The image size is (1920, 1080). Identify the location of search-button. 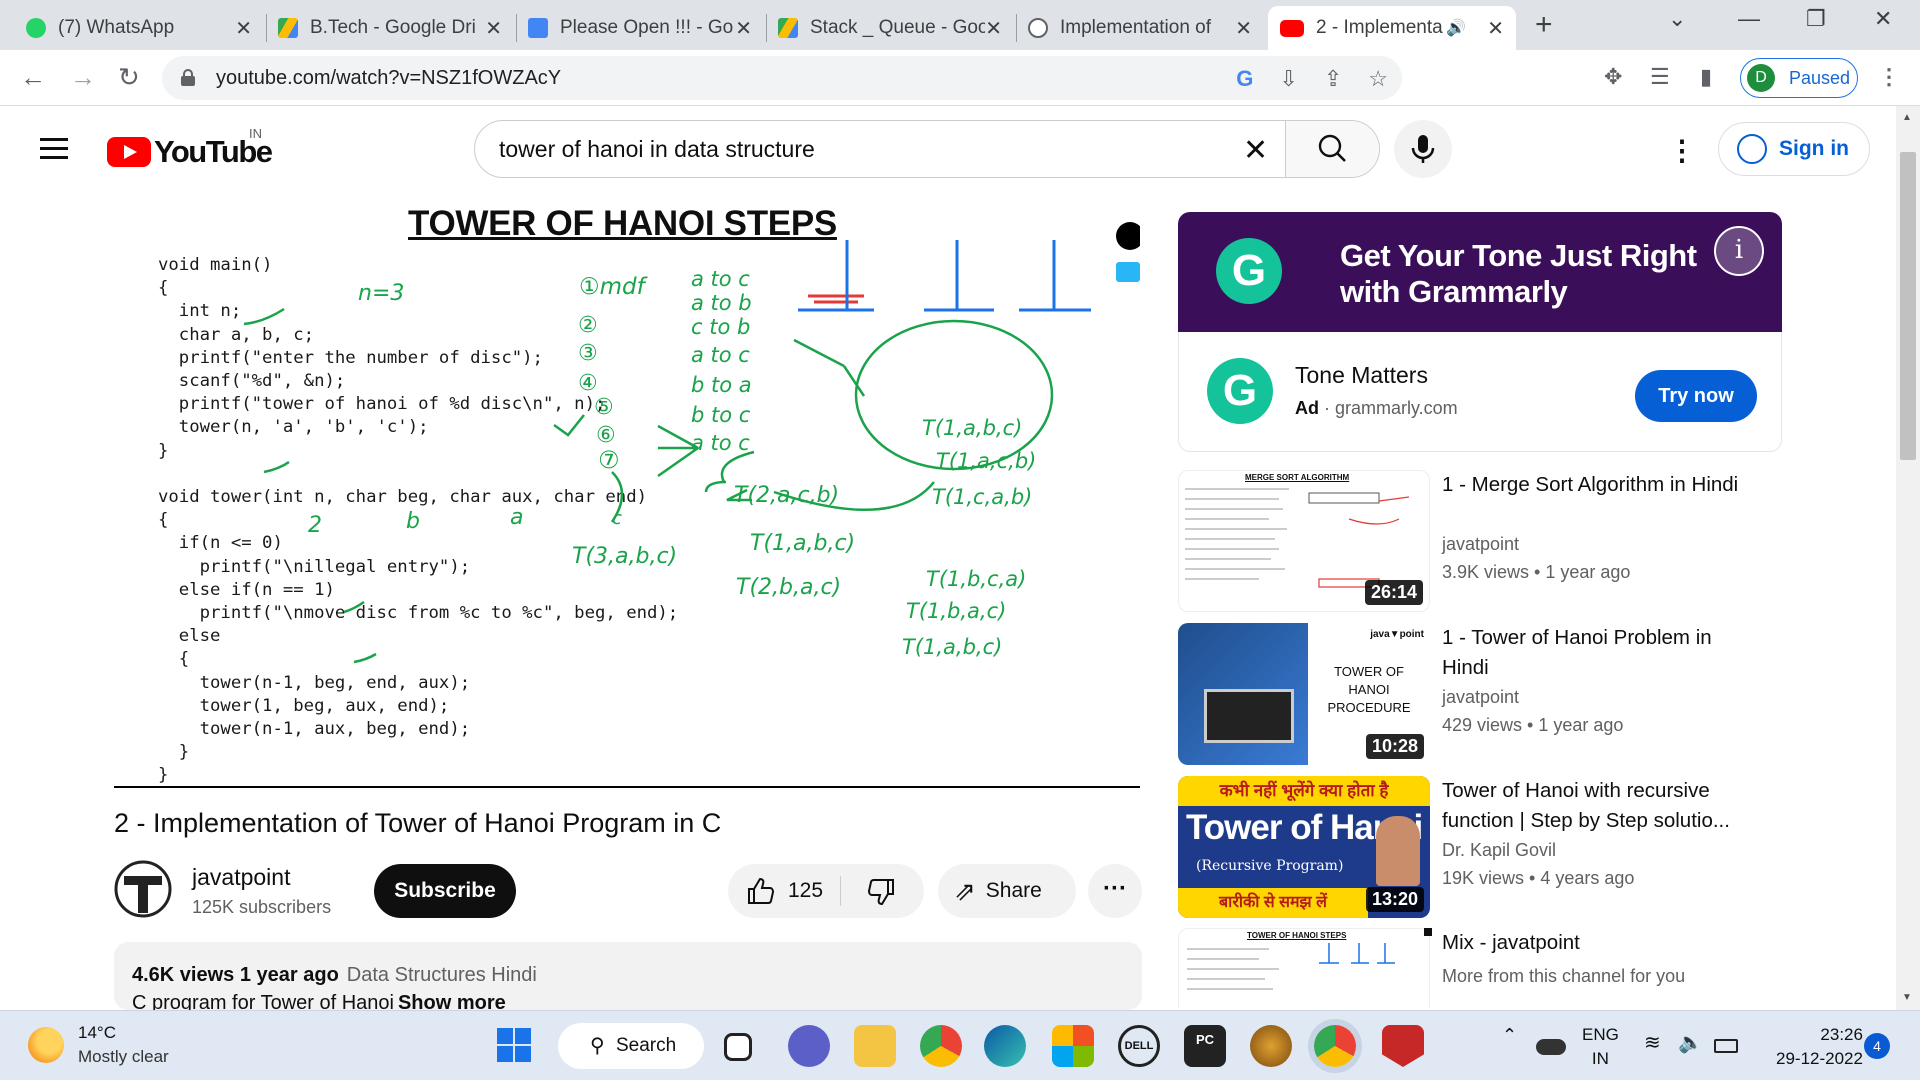
(1332, 149).